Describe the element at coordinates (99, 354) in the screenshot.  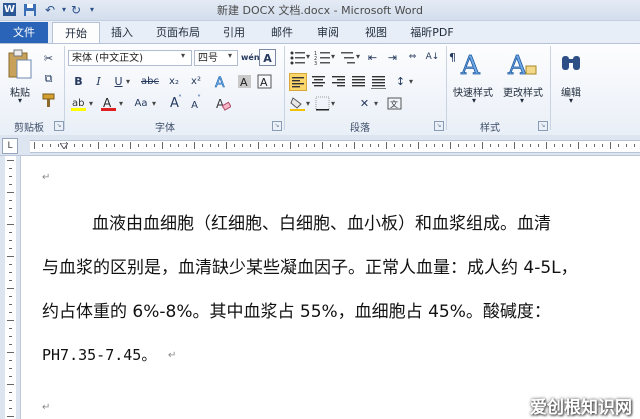
I see `document-line: PH7.35-7.45。` at that location.